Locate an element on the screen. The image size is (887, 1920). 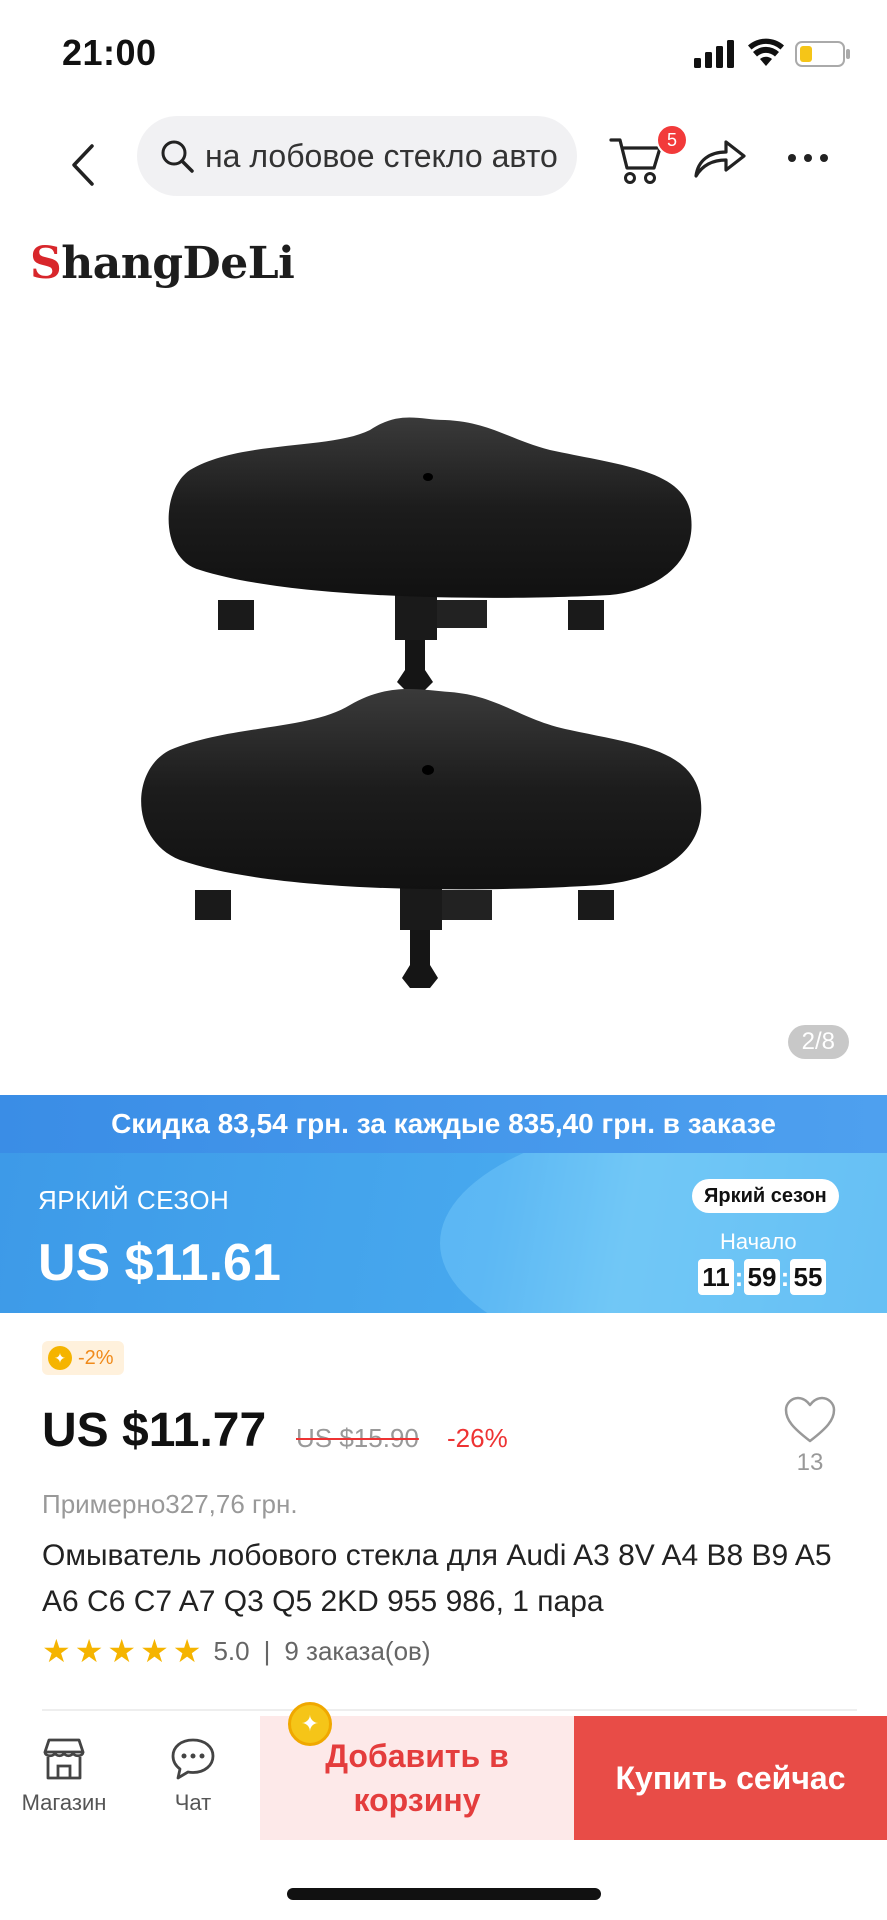
store-button: Магазин is located at coordinates (64, 1775).